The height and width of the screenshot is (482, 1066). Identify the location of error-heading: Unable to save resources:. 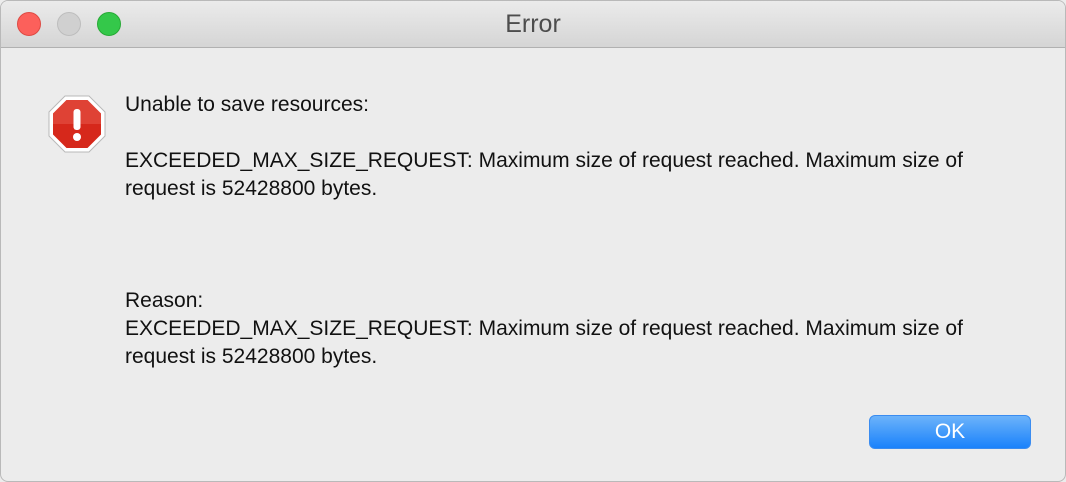
(247, 104).